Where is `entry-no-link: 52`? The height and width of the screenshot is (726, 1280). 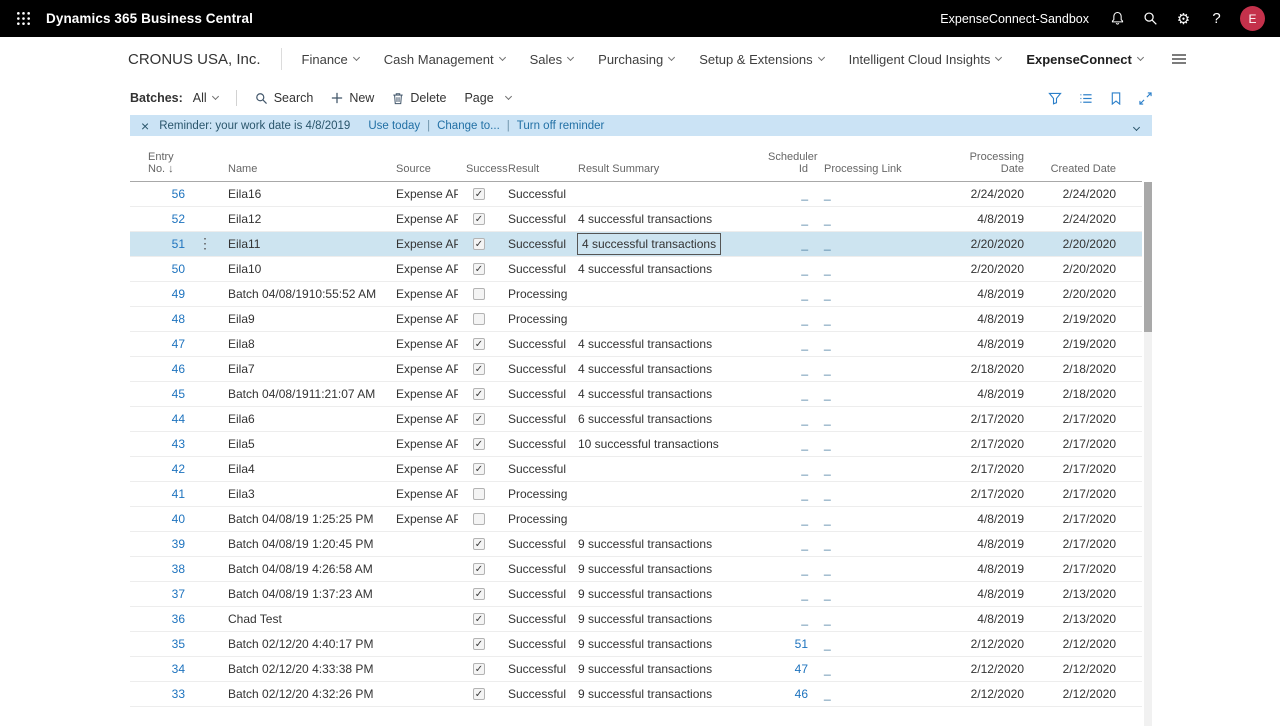 entry-no-link: 52 is located at coordinates (178, 219).